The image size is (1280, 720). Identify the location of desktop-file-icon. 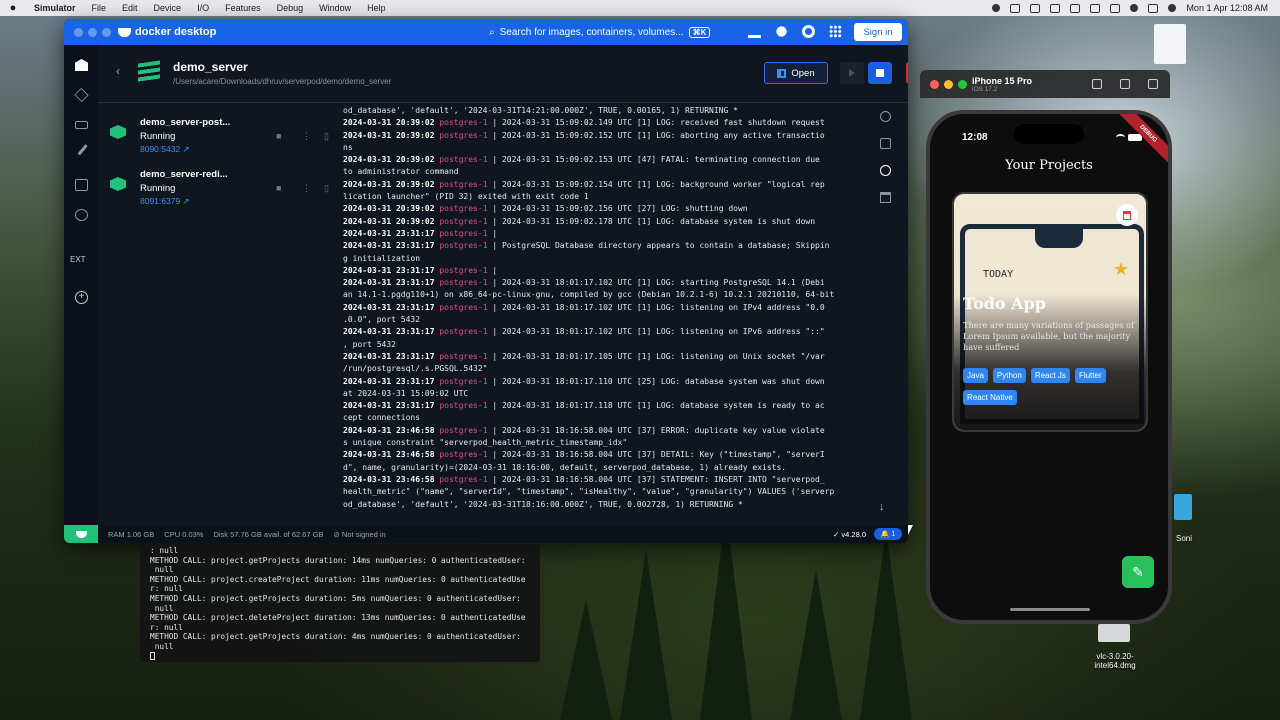
(1170, 44).